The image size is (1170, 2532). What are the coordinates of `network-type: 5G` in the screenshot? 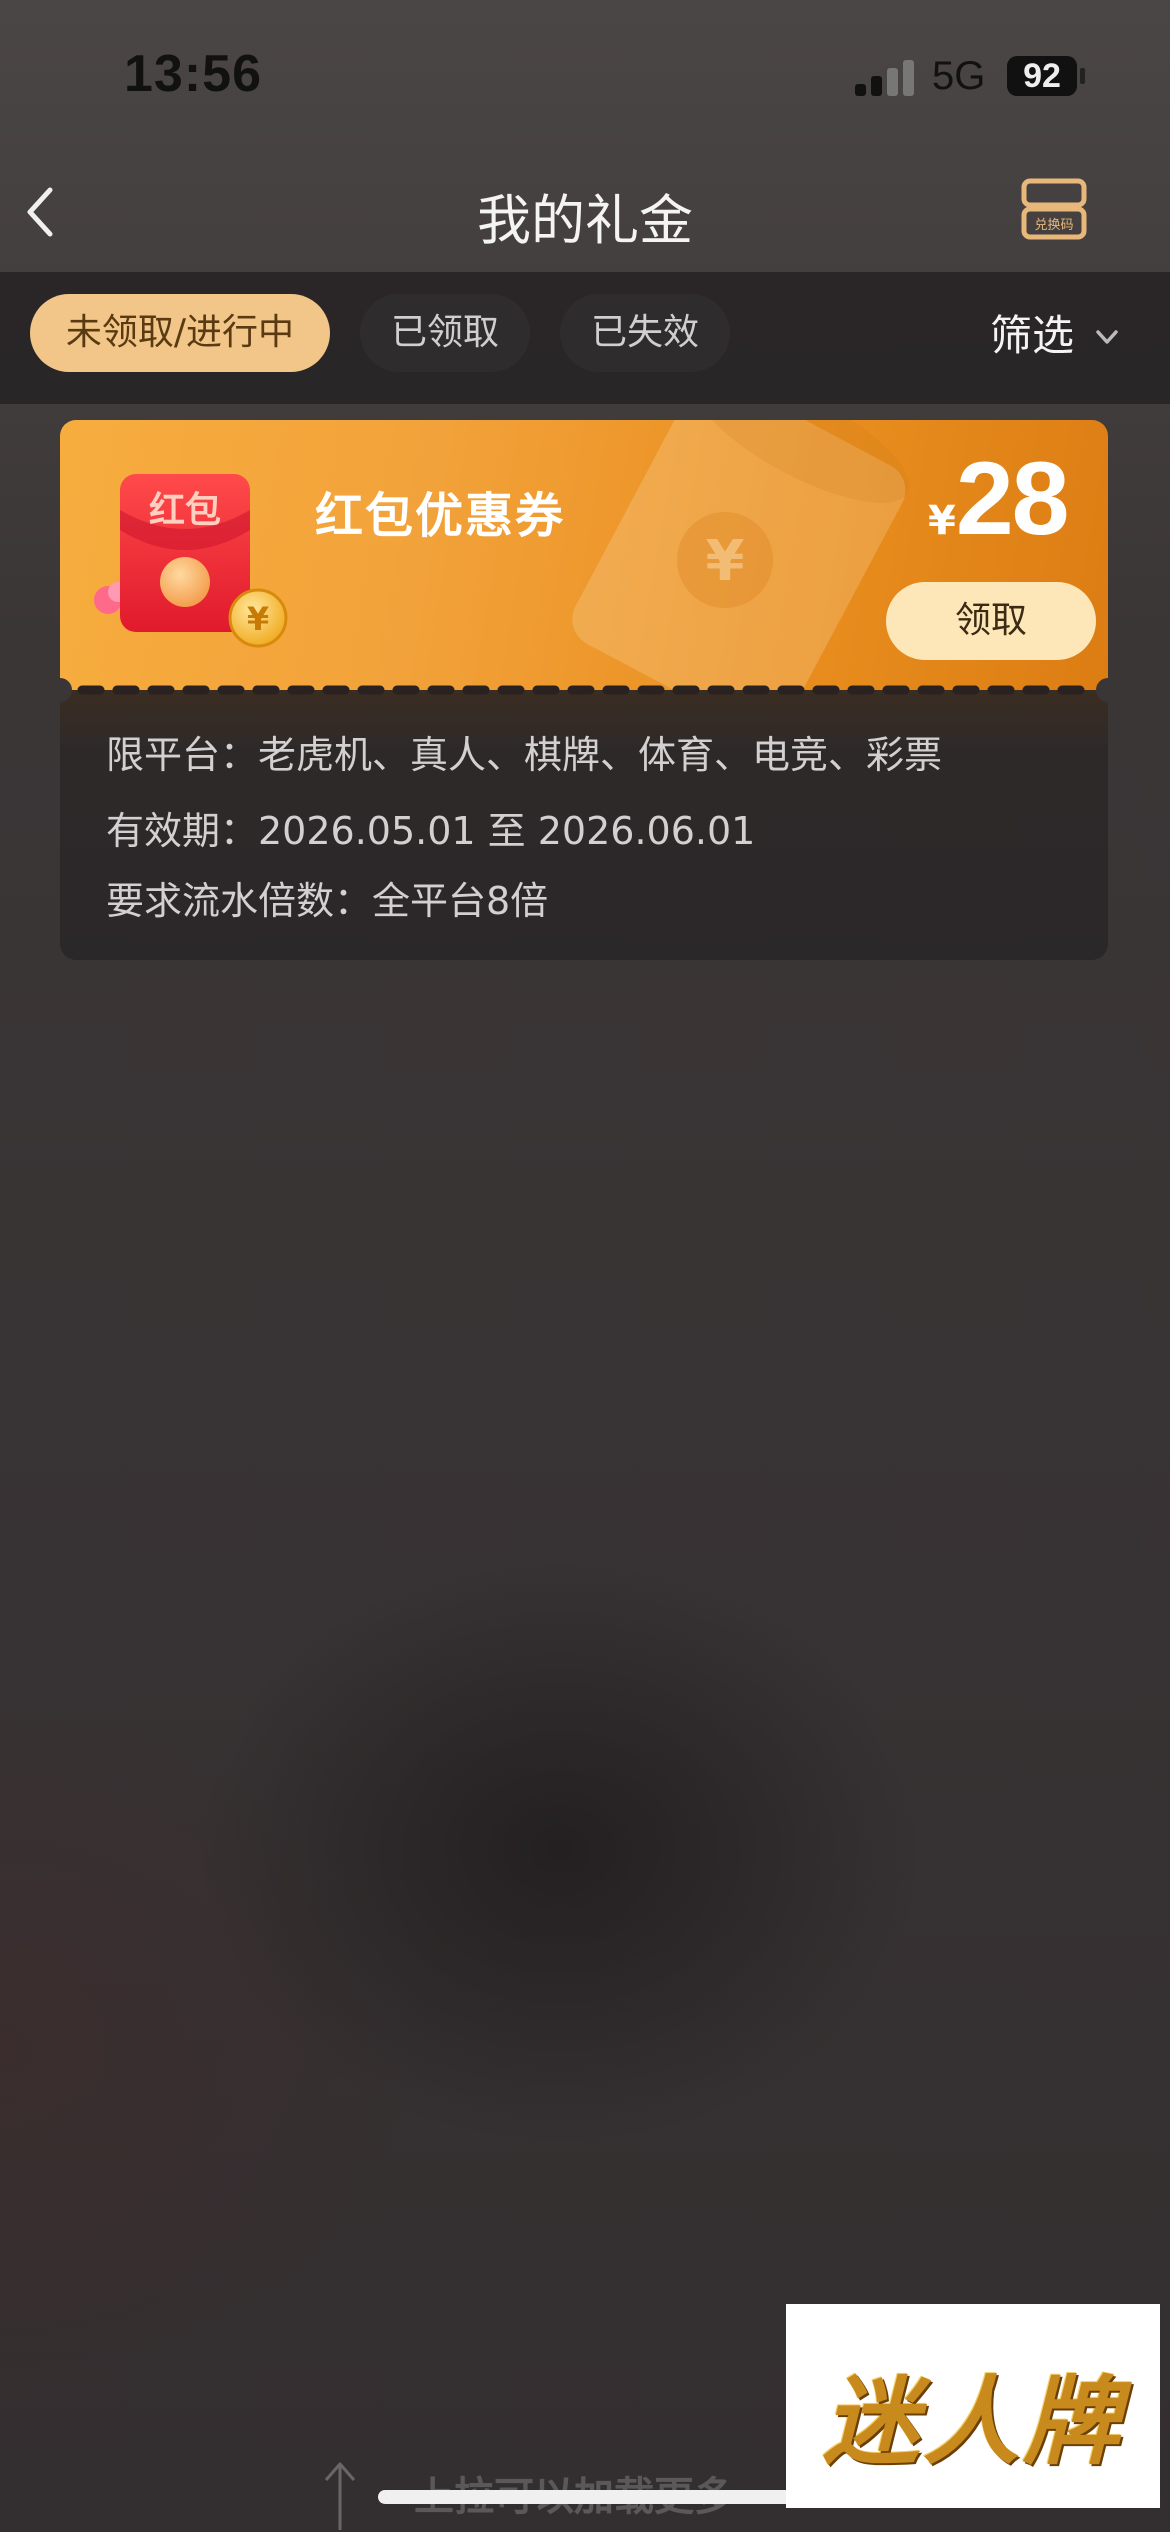 It's located at (959, 76).